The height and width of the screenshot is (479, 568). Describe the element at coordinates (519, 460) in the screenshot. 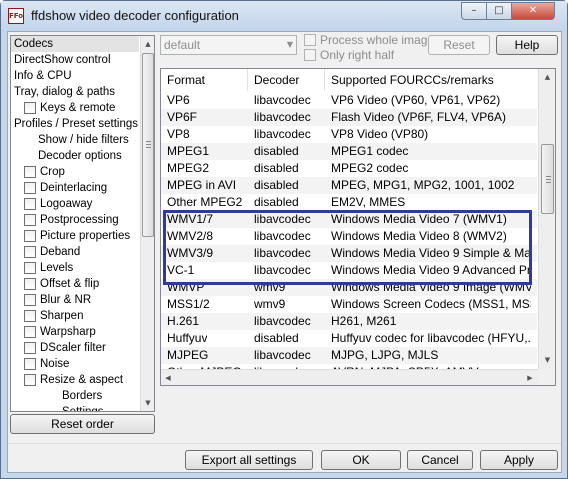

I see `apply-button: Apply` at that location.